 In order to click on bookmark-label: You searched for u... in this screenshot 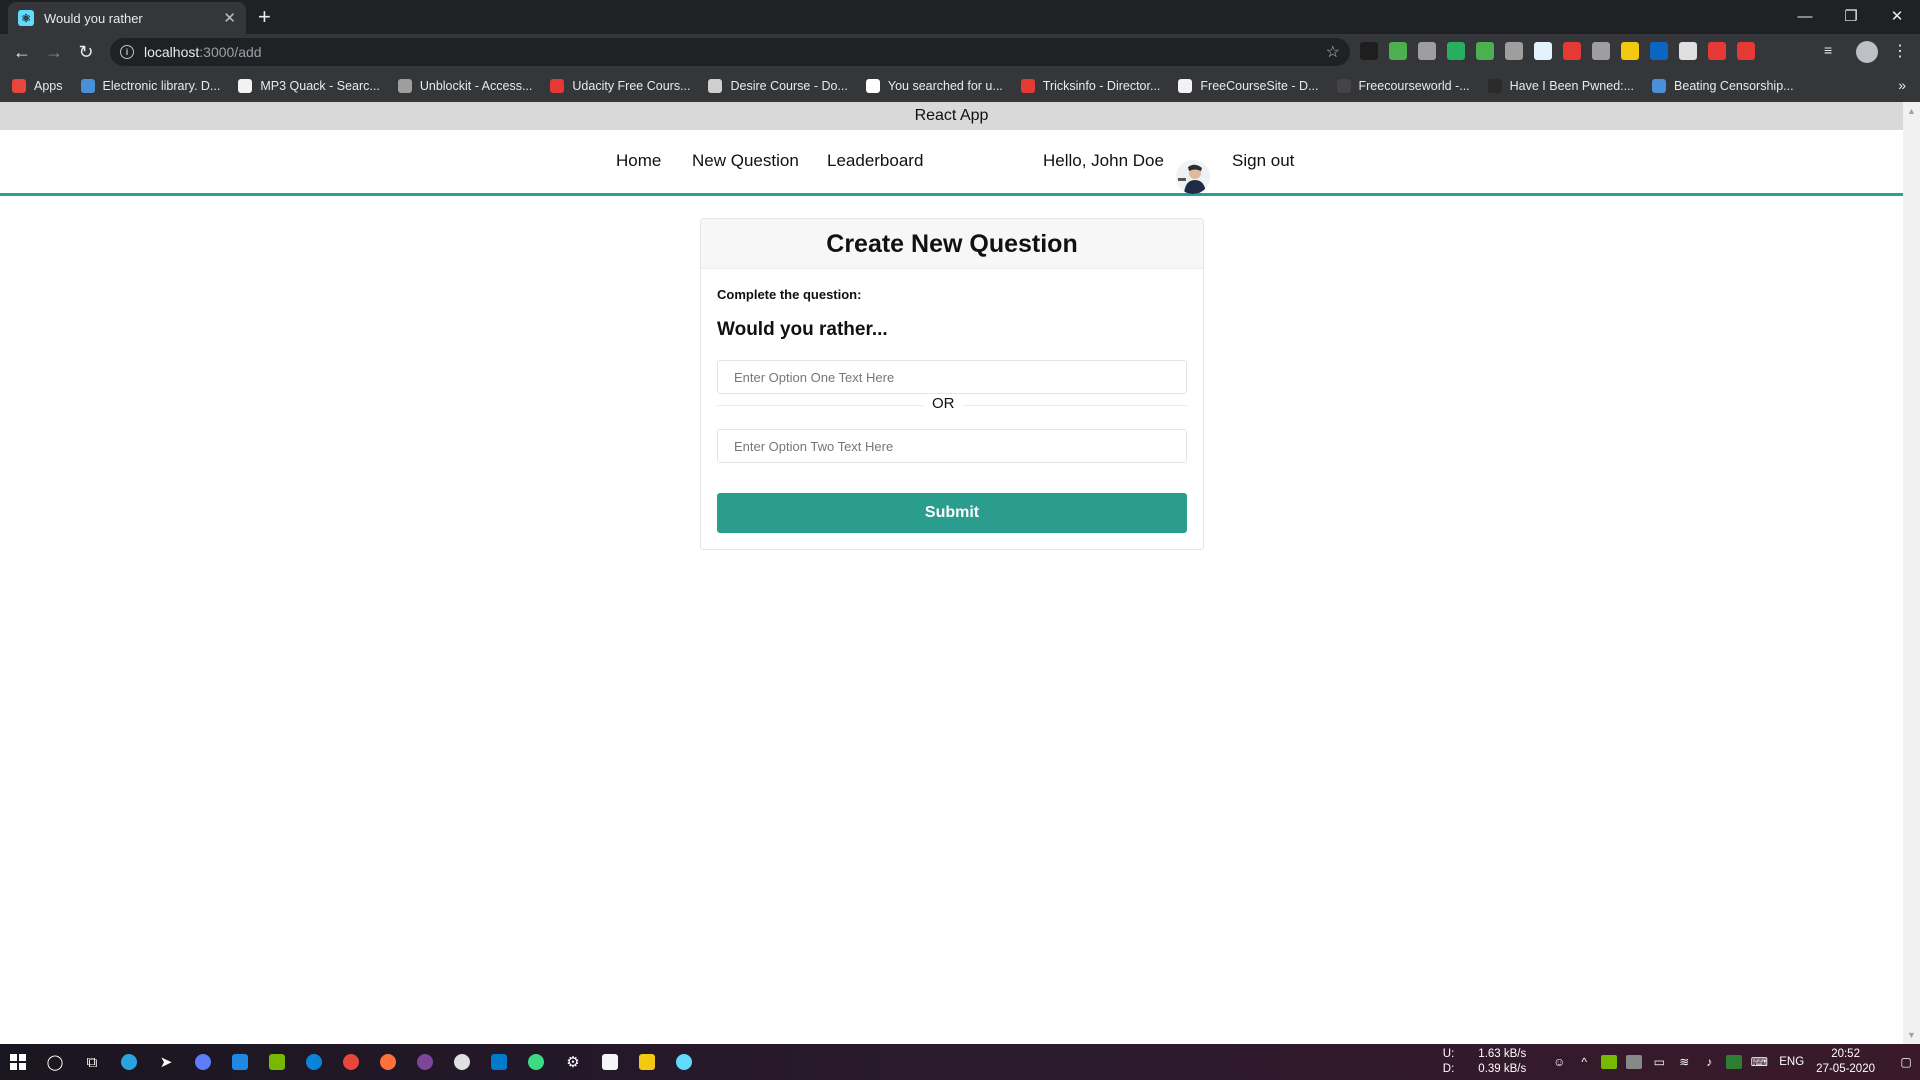, I will do `click(945, 86)`.